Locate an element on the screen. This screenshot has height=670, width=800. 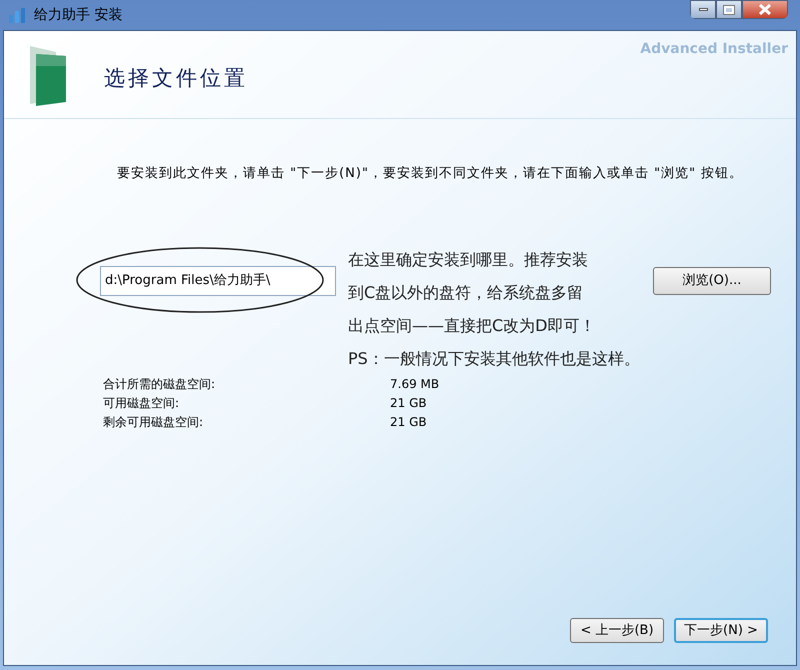
maximize-button is located at coordinates (729, 9).